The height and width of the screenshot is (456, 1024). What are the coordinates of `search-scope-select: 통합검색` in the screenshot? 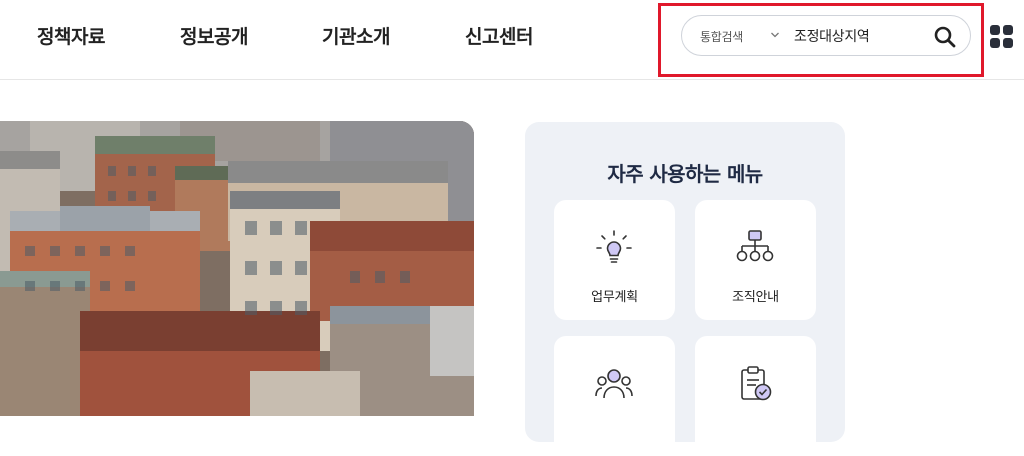 It's located at (721, 36).